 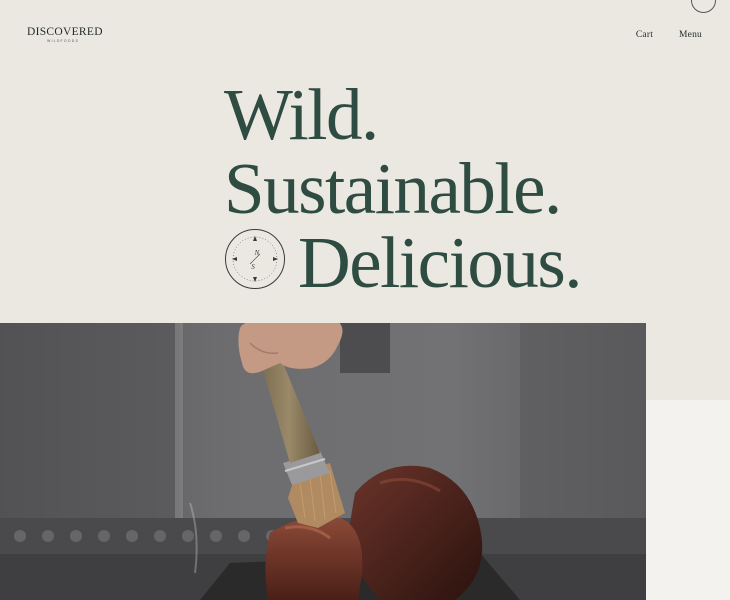 I want to click on header-nav: Cart Menu, so click(x=669, y=35).